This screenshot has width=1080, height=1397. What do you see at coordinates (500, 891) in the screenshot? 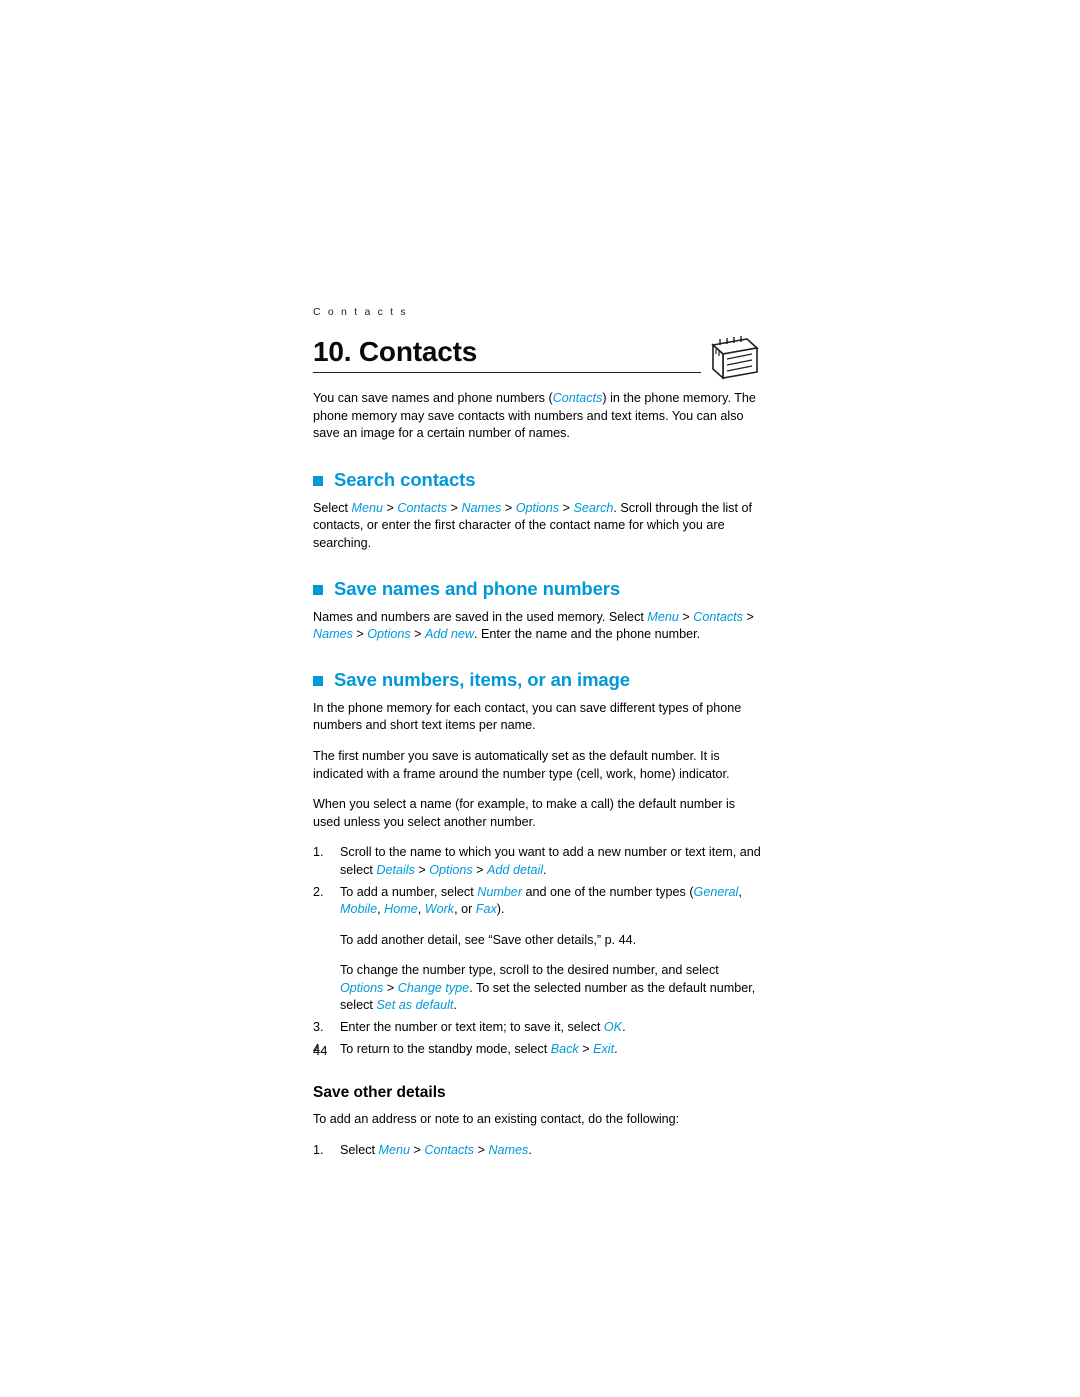
I see `term-number: Number` at bounding box center [500, 891].